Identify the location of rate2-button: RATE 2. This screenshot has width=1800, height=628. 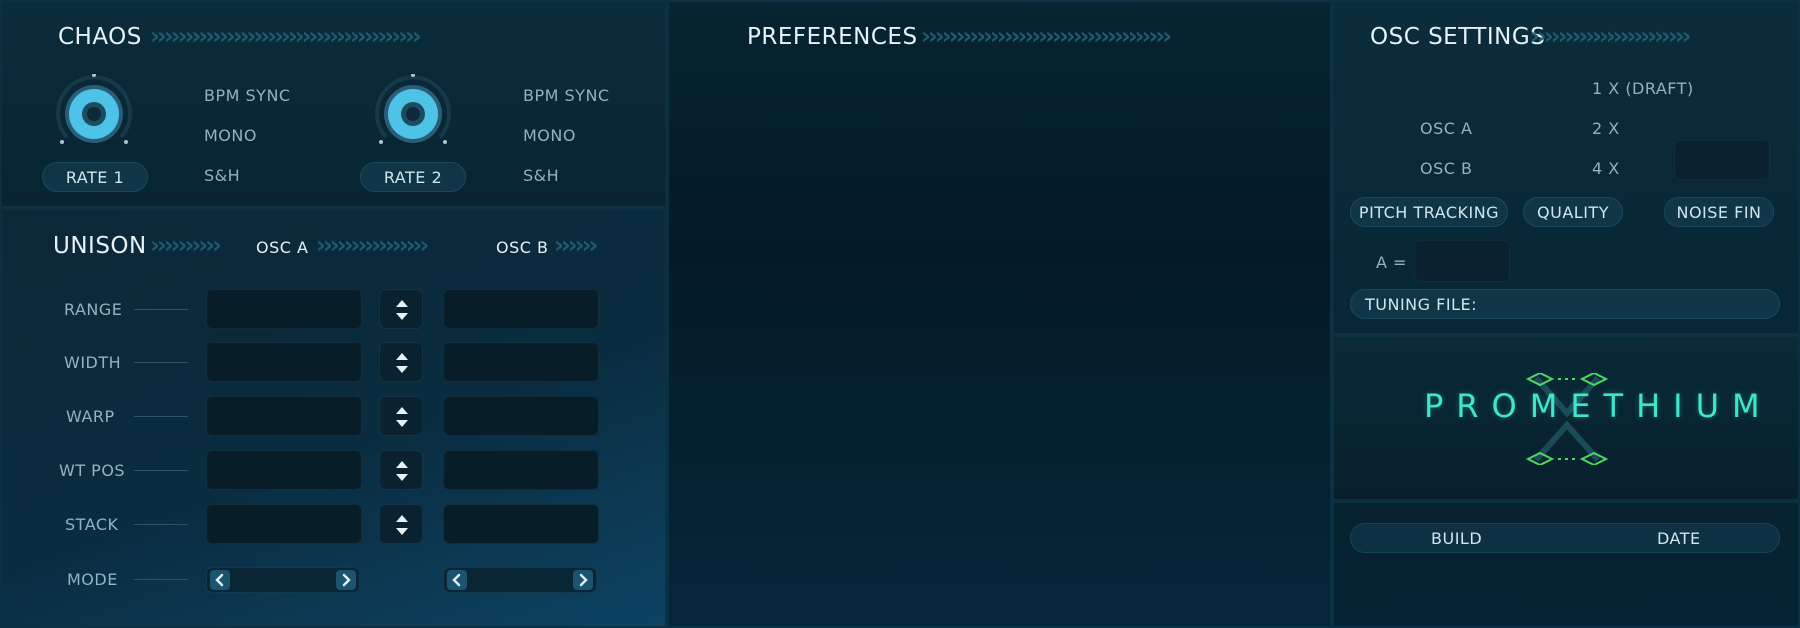
(413, 177).